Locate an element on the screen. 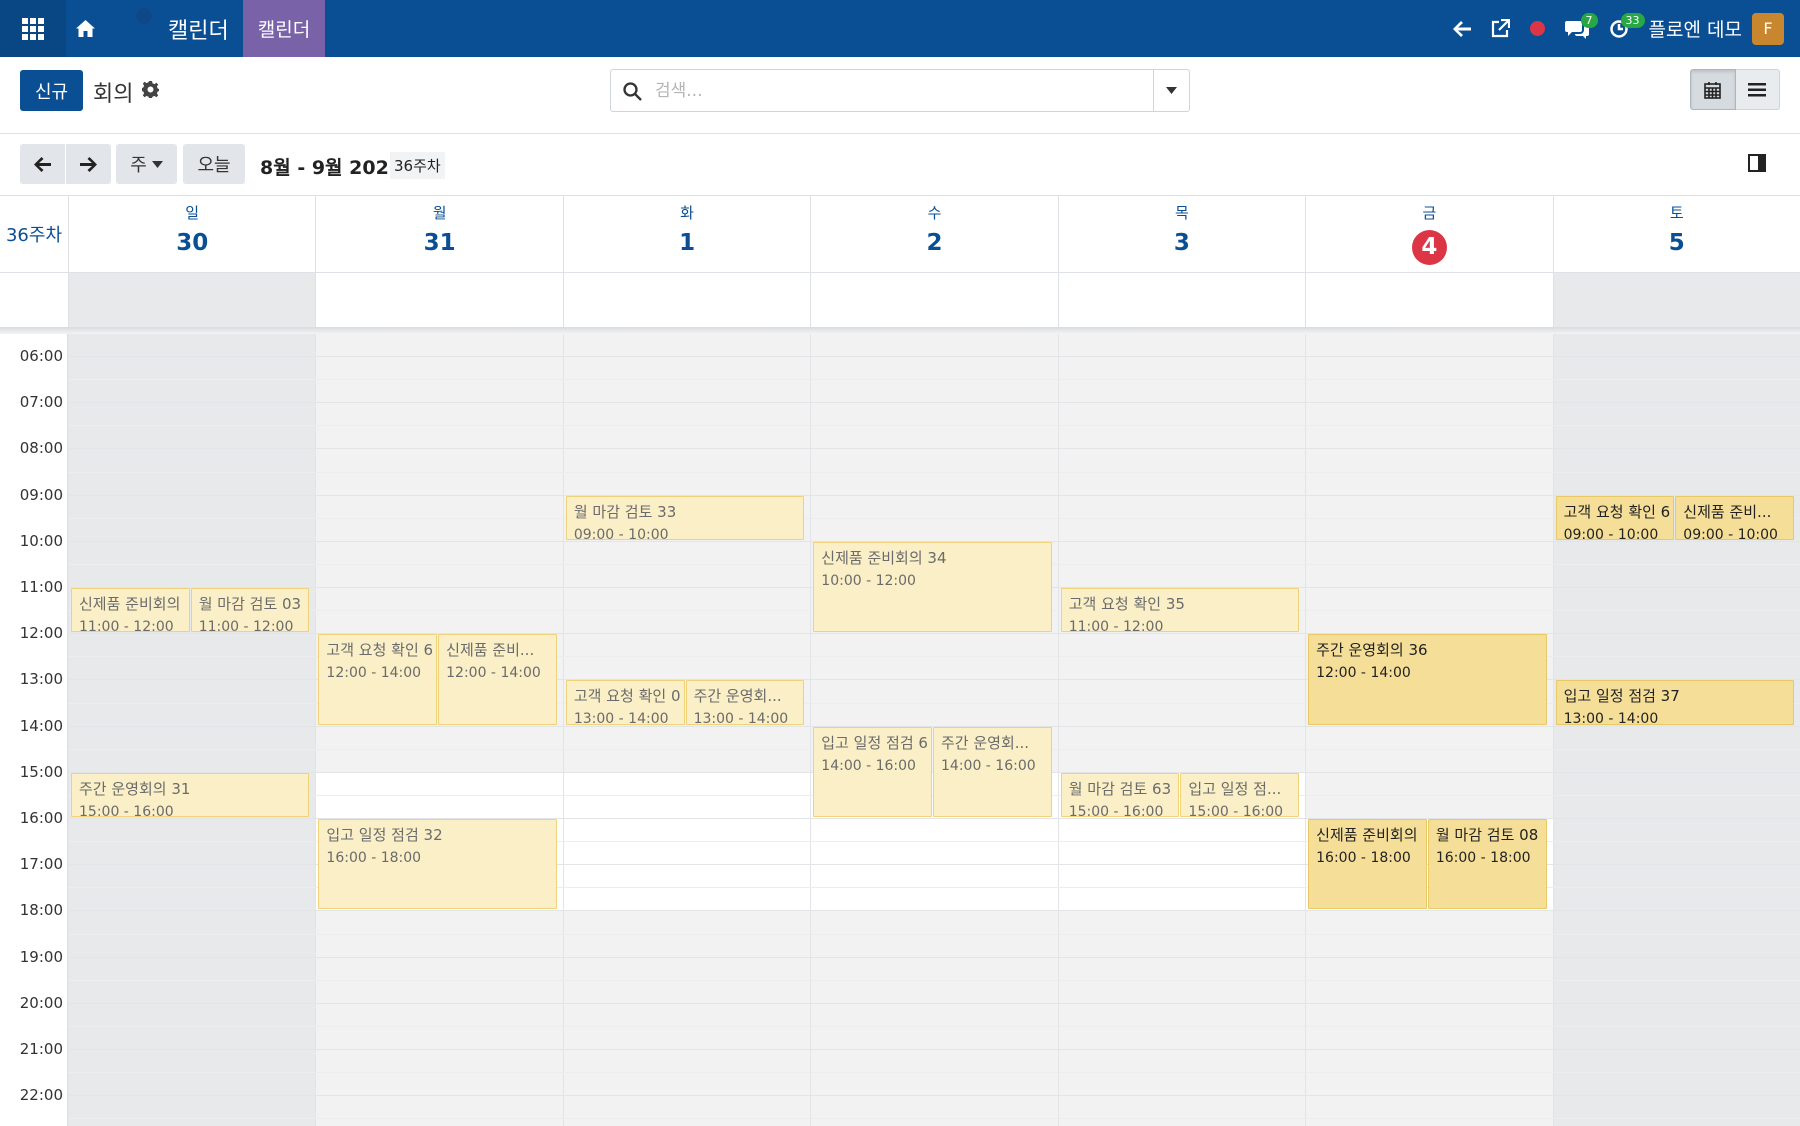  calendar-event: 신제품 준비... 12:00 - 14:00 is located at coordinates (497, 679).